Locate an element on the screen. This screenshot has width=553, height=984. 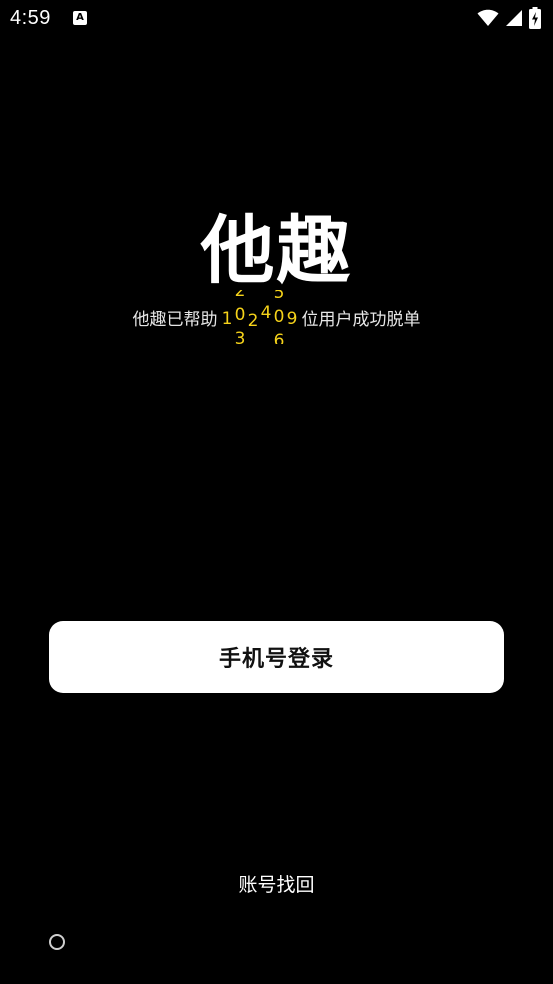
home-indicator-icon is located at coordinates (57, 942).